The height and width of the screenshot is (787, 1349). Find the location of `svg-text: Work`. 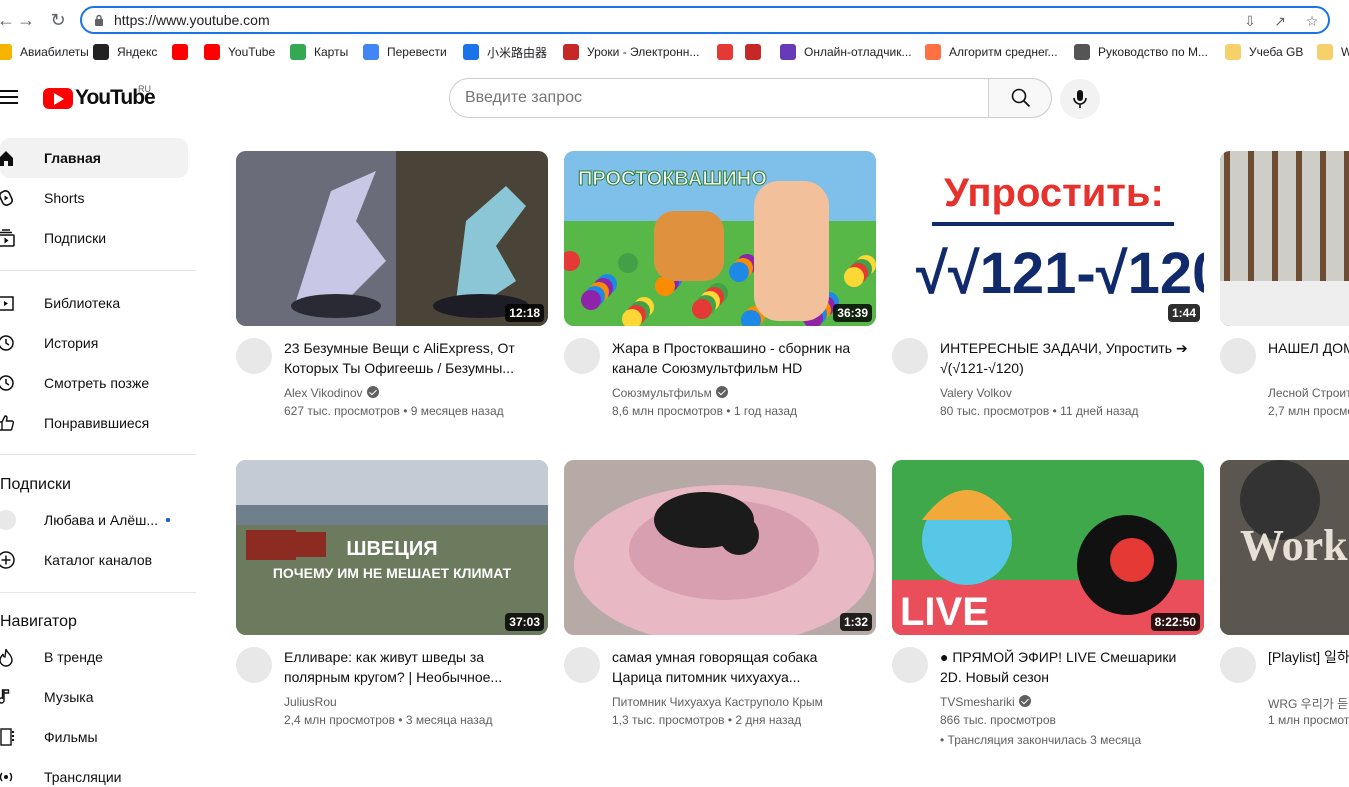

svg-text: Work is located at coordinates (1294, 545).